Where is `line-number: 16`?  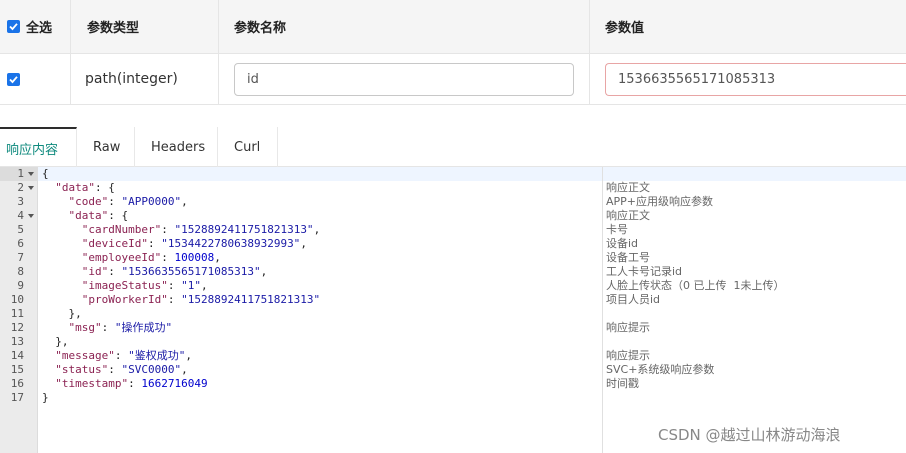
line-number: 16 is located at coordinates (19, 384).